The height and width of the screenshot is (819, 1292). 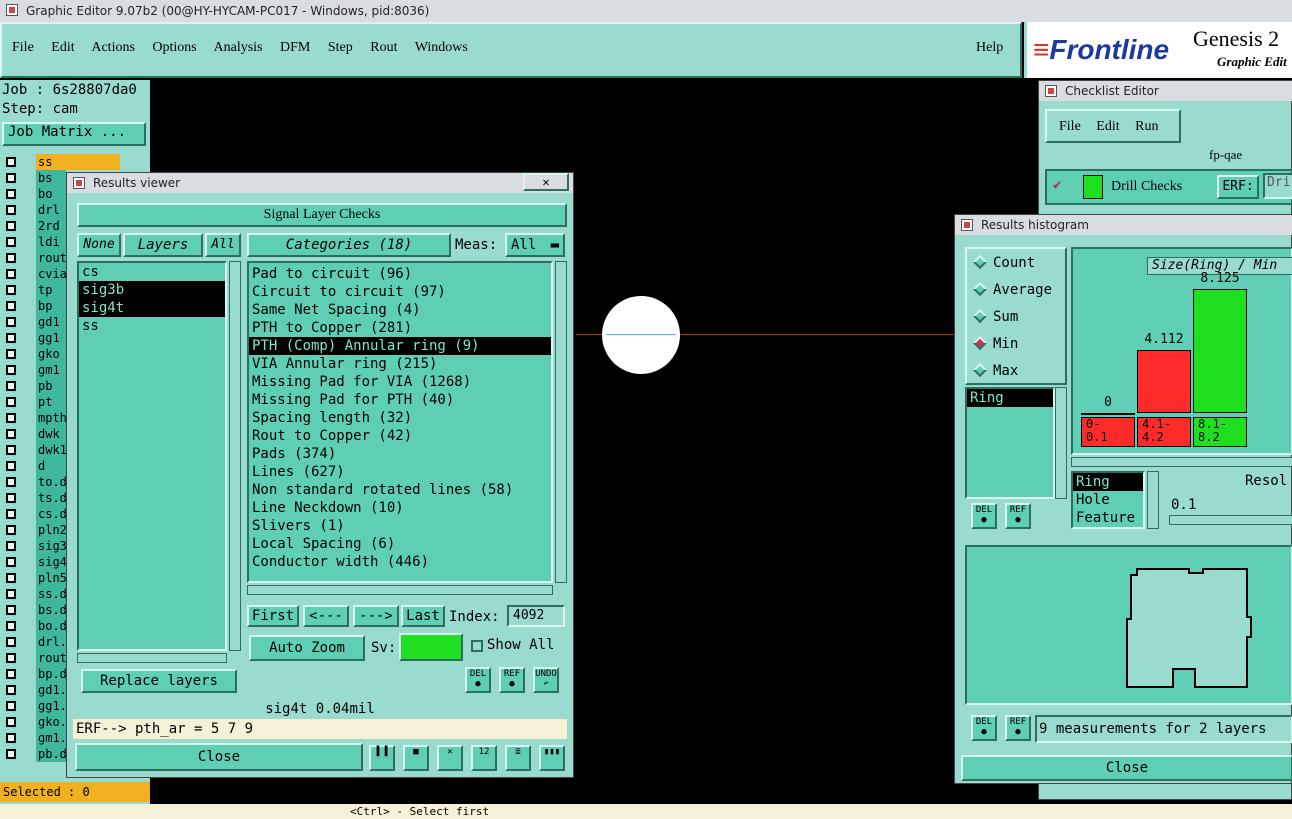 What do you see at coordinates (1070, 126) in the screenshot?
I see `checklist-menu-file: File` at bounding box center [1070, 126].